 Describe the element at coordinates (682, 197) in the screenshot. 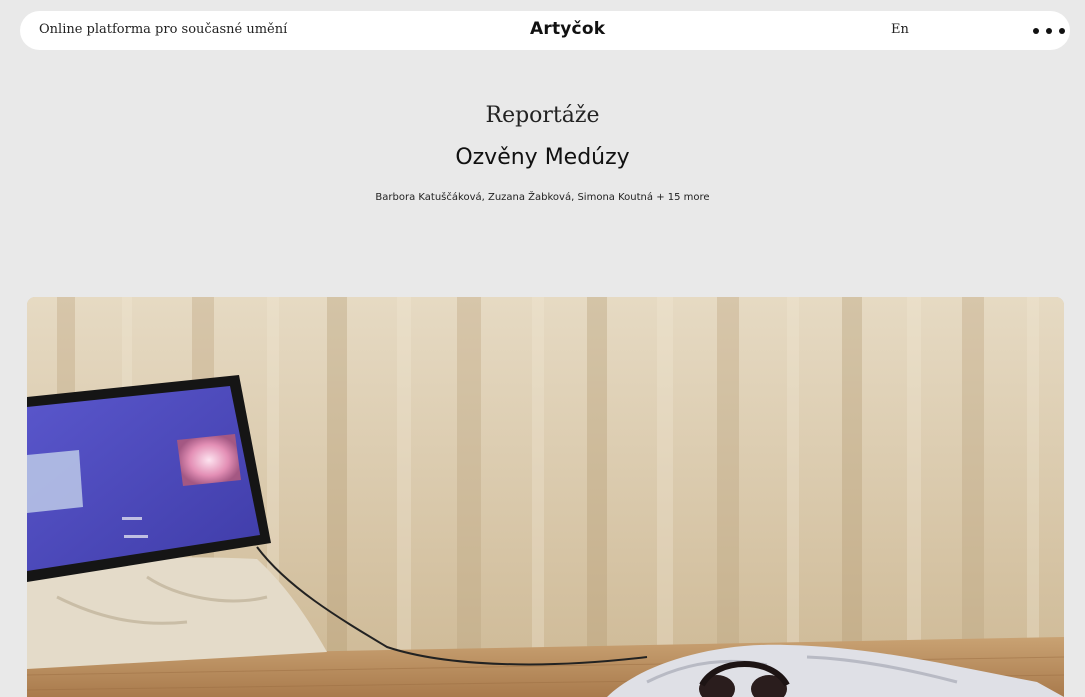

I see `more-authors-link: + 15 more` at that location.